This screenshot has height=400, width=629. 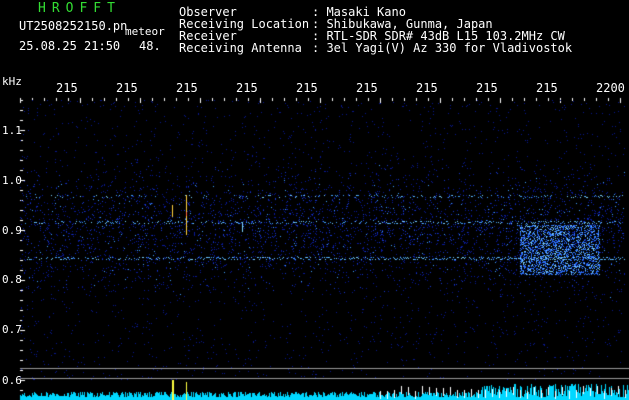 What do you see at coordinates (240, 48) in the screenshot?
I see `info-label-antenna: Receiving Antenna` at bounding box center [240, 48].